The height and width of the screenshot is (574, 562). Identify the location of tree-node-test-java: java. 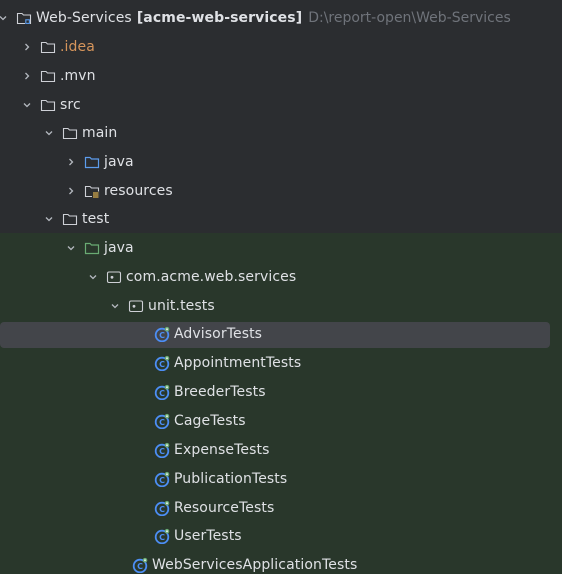
(281, 248).